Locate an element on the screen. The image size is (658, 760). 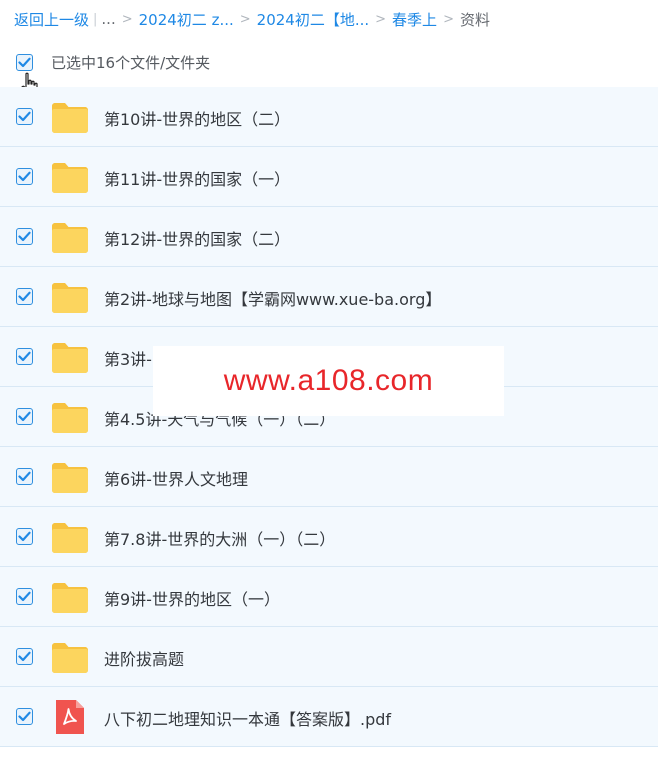
selection-summary: 已选中16个文件/文件夹 is located at coordinates (131, 63).